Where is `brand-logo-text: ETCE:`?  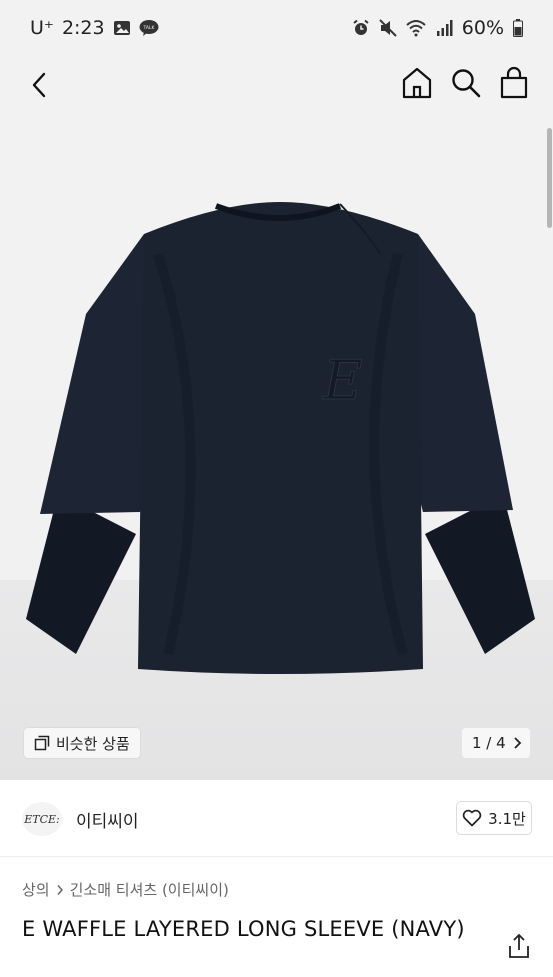
brand-logo-text: ETCE: is located at coordinates (42, 819).